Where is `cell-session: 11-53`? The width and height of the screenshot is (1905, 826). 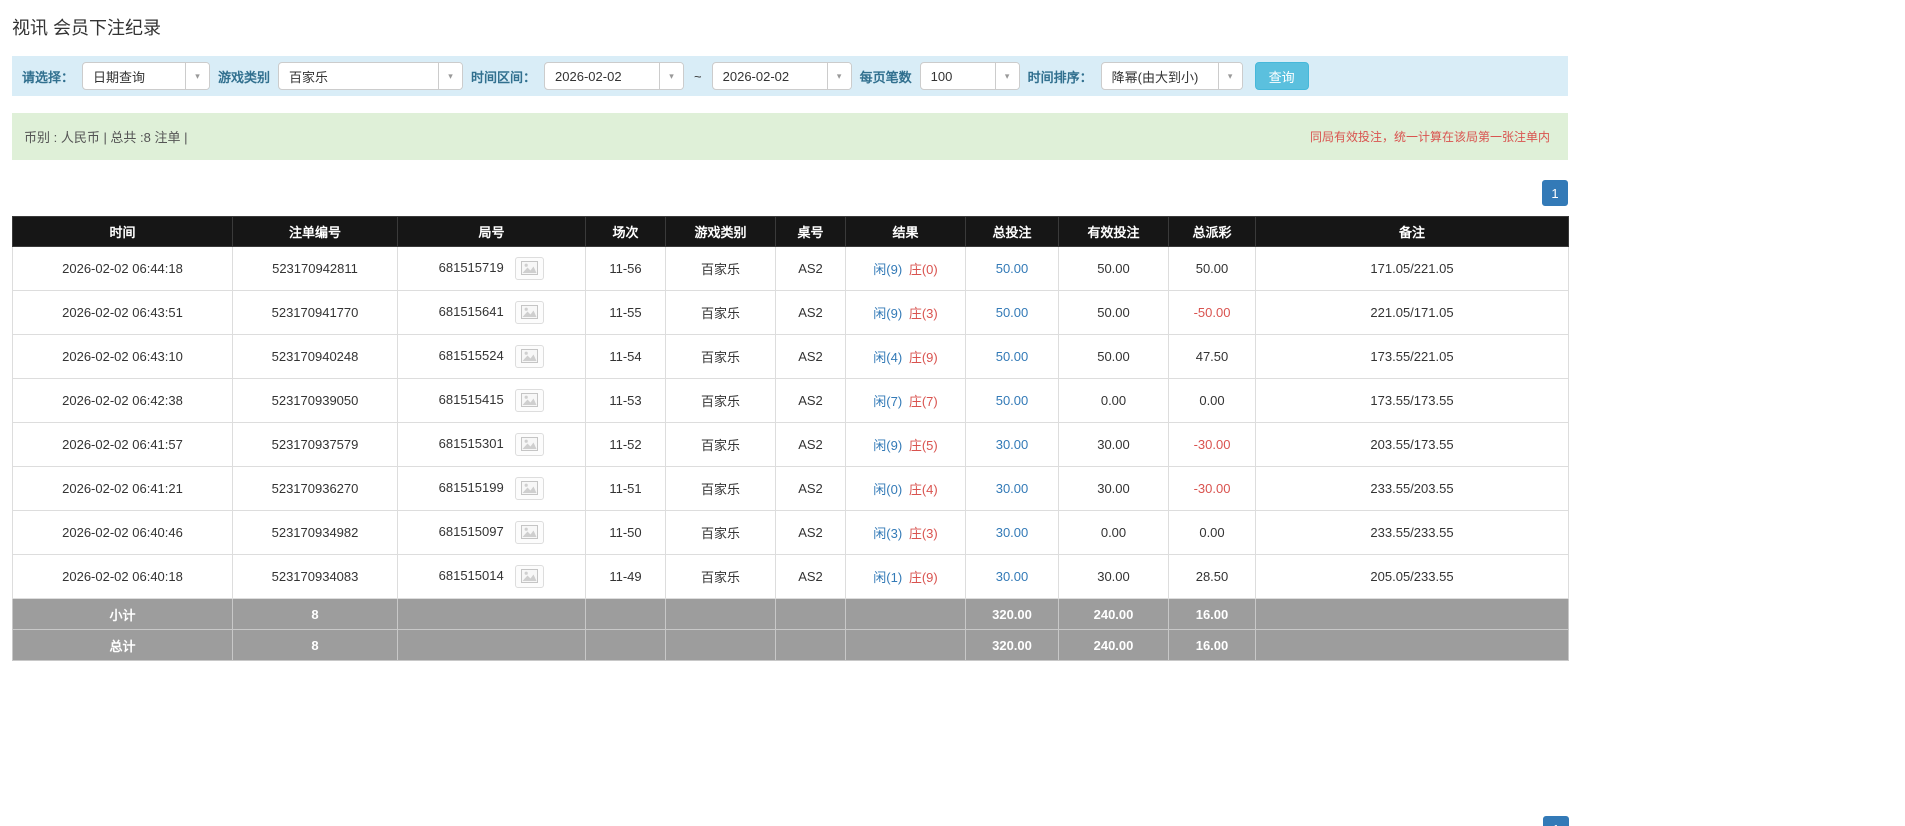
cell-session: 11-53 is located at coordinates (625, 400).